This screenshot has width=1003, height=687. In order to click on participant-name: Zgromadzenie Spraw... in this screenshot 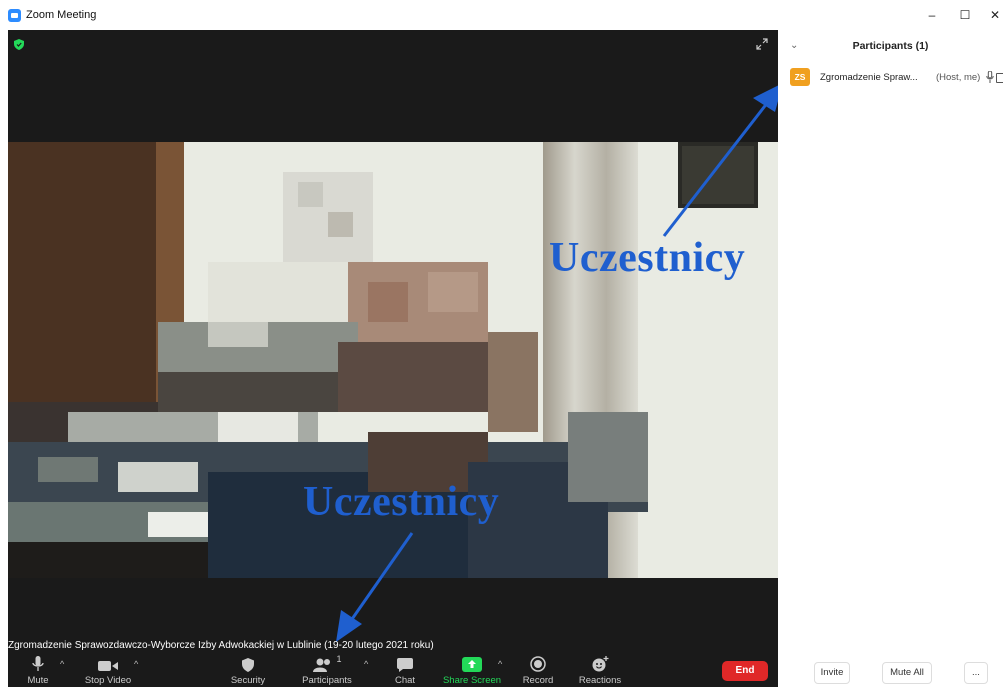, I will do `click(869, 77)`.